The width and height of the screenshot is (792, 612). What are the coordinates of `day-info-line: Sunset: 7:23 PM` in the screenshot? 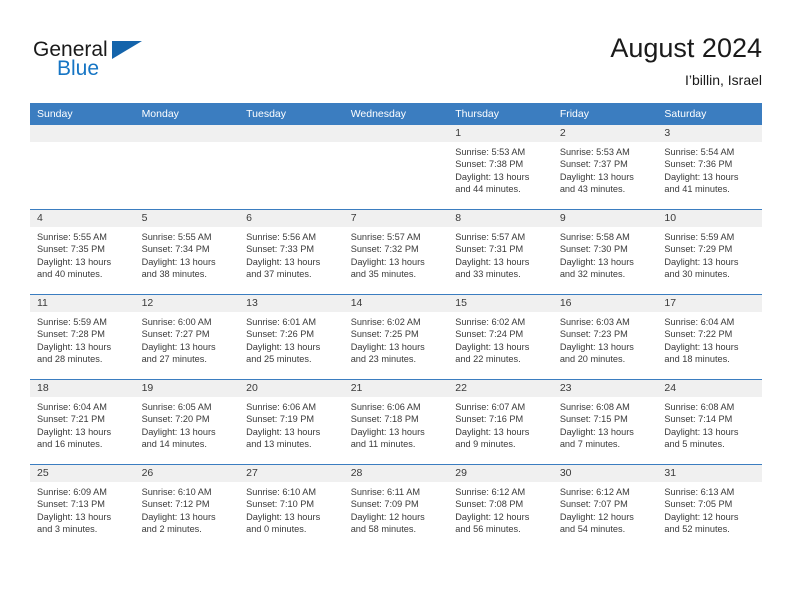 It's located at (593, 334).